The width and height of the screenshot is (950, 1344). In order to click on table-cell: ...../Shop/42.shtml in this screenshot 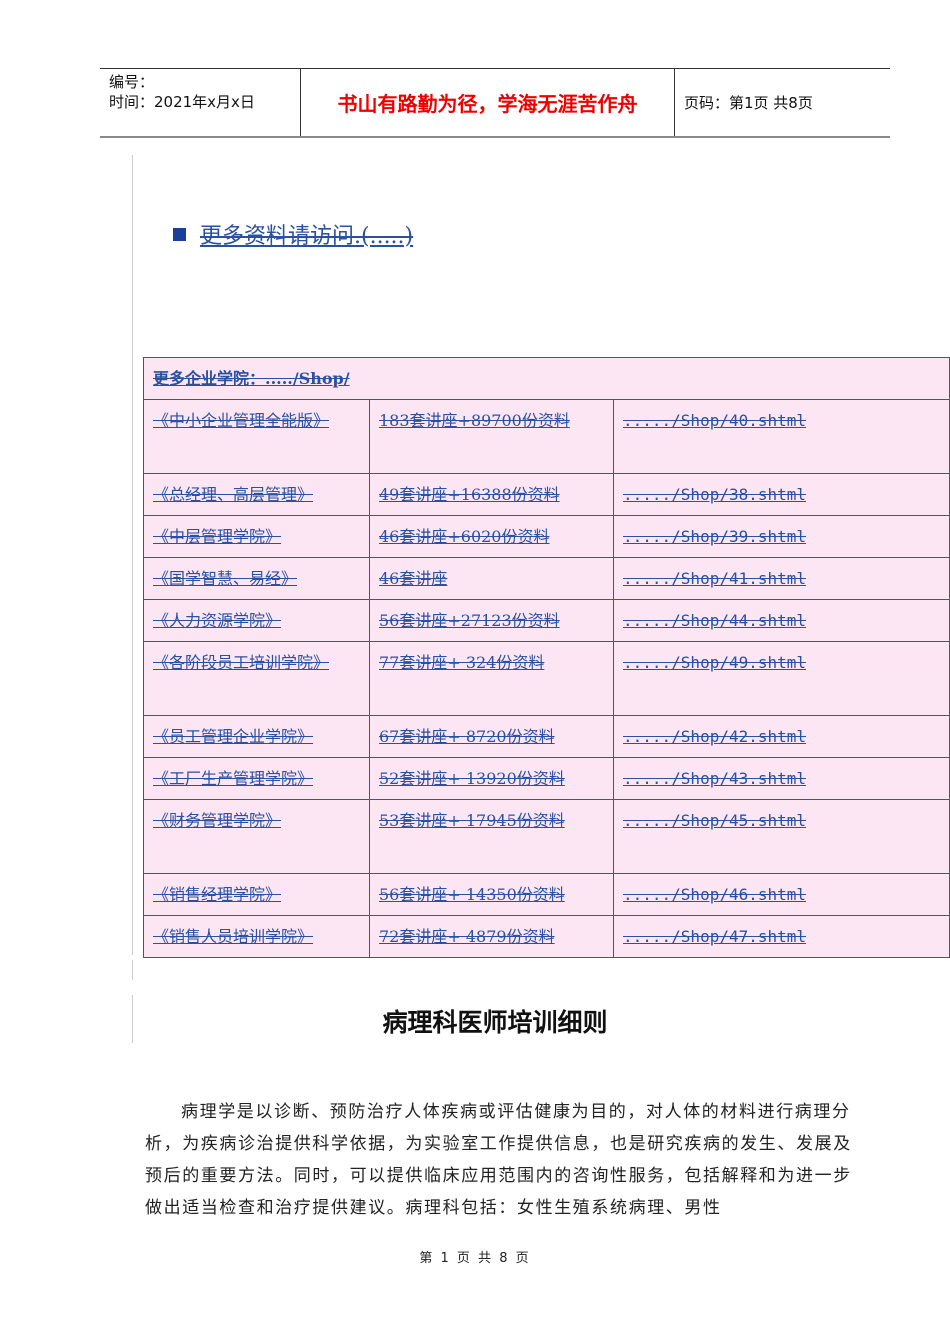, I will do `click(781, 736)`.